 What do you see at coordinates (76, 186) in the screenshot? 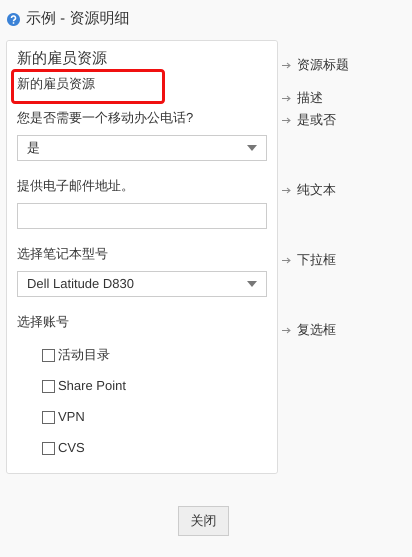
I see `field-label: 提供电子邮件地址。` at bounding box center [76, 186].